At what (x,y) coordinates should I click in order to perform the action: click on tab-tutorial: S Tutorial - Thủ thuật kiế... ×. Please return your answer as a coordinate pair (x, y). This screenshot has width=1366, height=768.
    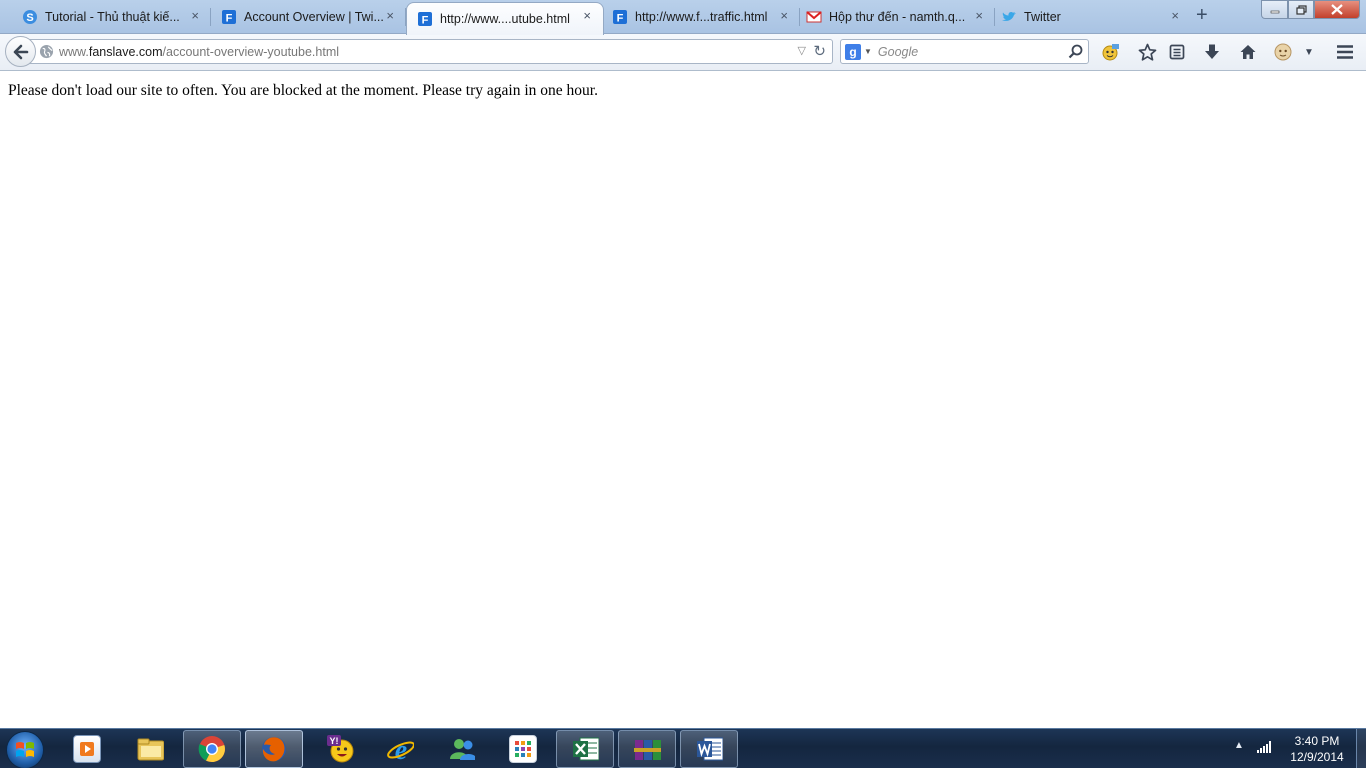
    Looking at the image, I should click on (105, 16).